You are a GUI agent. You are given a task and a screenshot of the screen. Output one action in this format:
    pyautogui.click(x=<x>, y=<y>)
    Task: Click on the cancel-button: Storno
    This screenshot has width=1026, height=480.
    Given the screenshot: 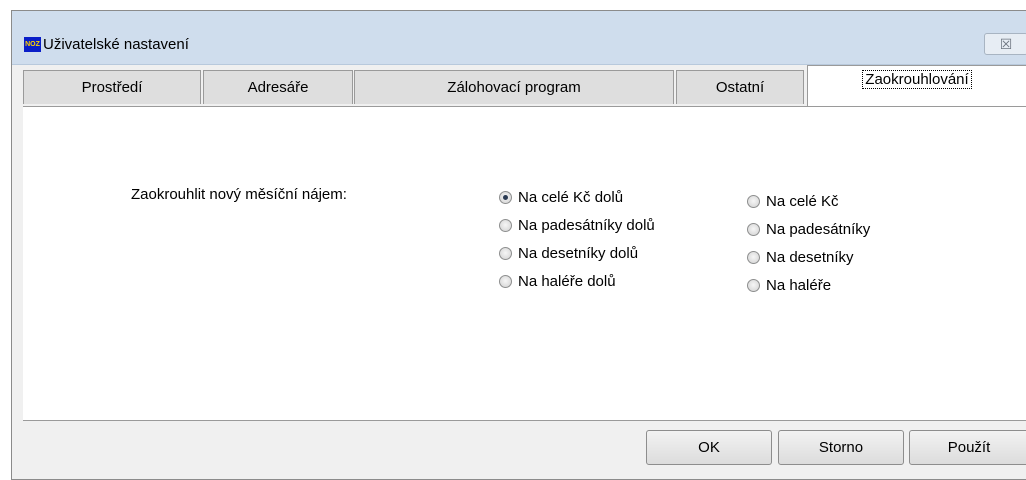 What is the action you would take?
    pyautogui.click(x=841, y=447)
    